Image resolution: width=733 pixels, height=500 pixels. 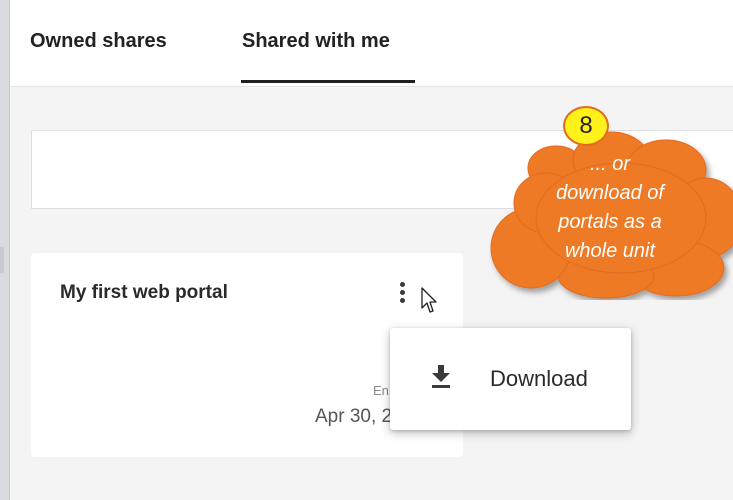 I want to click on portal-card-title: My first web portal, so click(x=144, y=292).